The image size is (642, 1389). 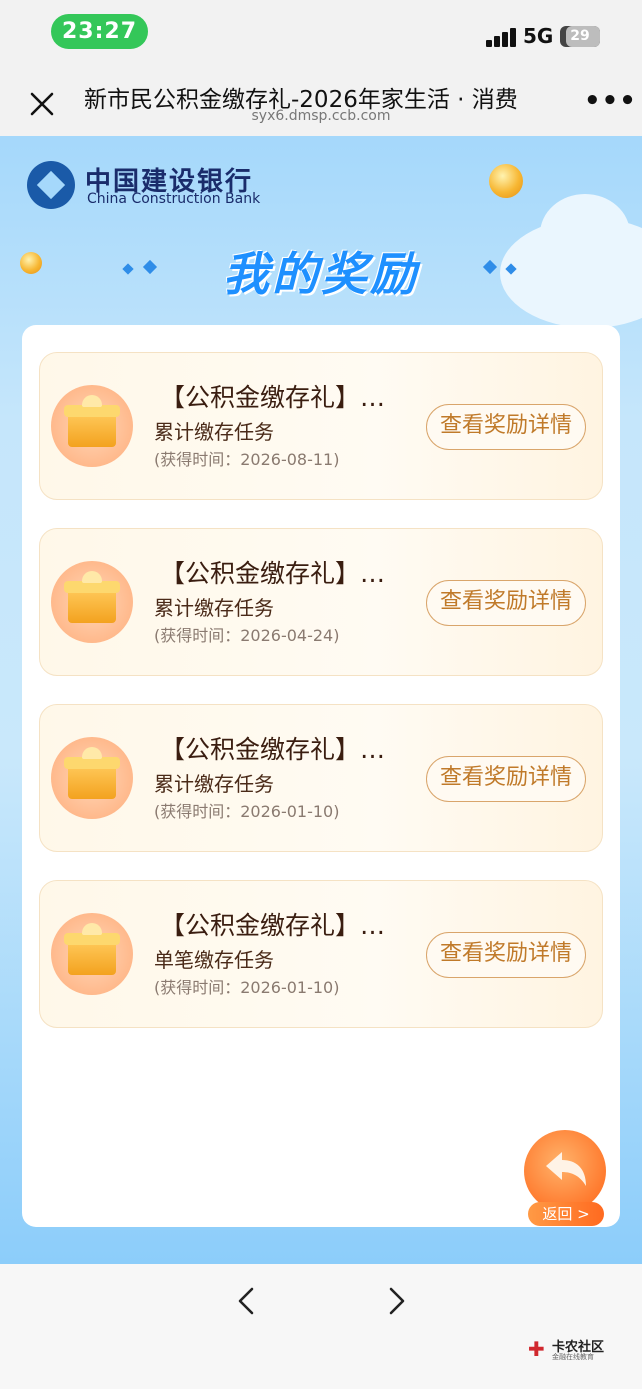 I want to click on battery-icon: 29, so click(x=580, y=36).